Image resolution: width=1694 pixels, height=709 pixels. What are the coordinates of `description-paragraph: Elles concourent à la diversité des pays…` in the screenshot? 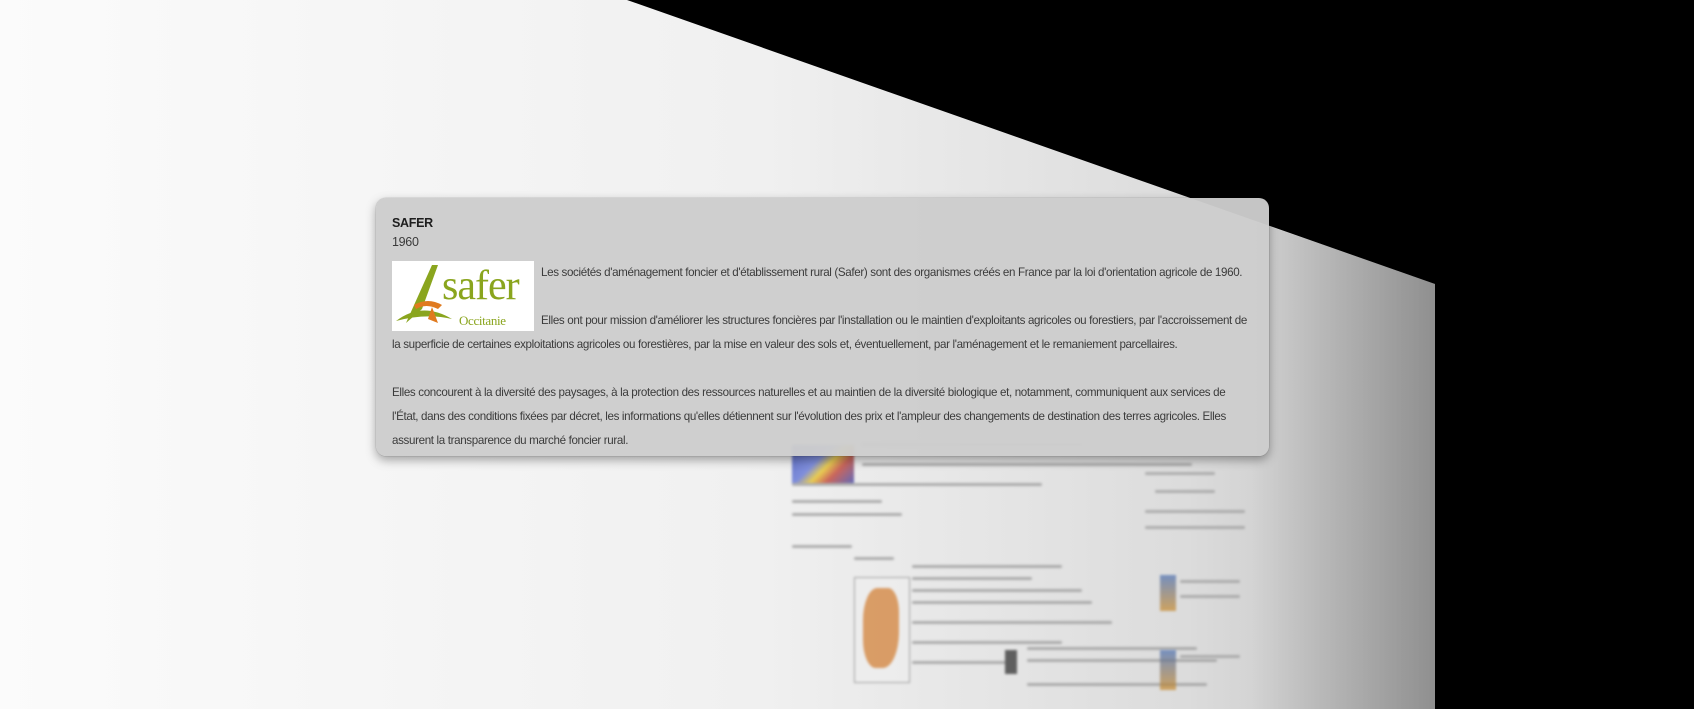 It's located at (809, 416).